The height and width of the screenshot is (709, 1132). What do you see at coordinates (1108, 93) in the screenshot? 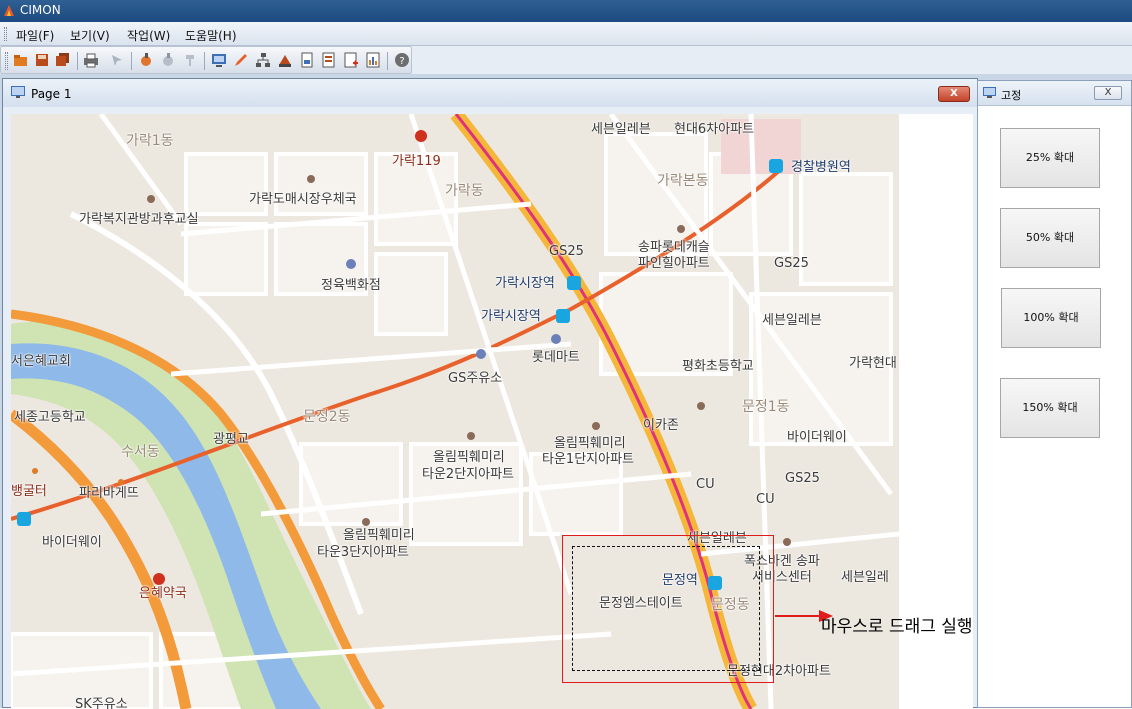
I see `side-panel-close-button: X` at bounding box center [1108, 93].